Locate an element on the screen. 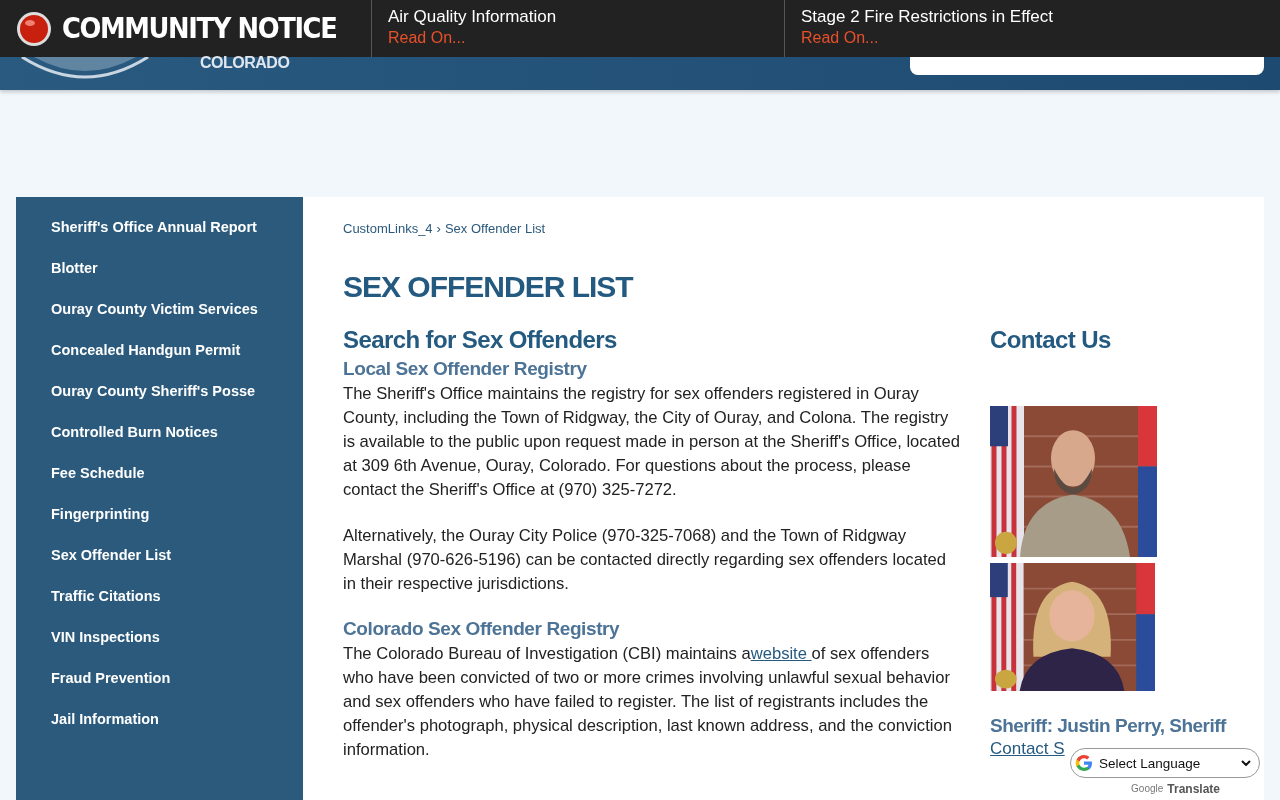 This screenshot has height=800, width=1280. paragraph: The Colorado Bureau of Investigation (CBI) maintains awebsite of sex offenders who have been convicted of two or more crimes involving unlawful sexual behavior and sex offenders who have failed to register. The list of registrants includes the offender's photograph, physical description, last known address, and the conviction information. is located at coordinates (648, 702).